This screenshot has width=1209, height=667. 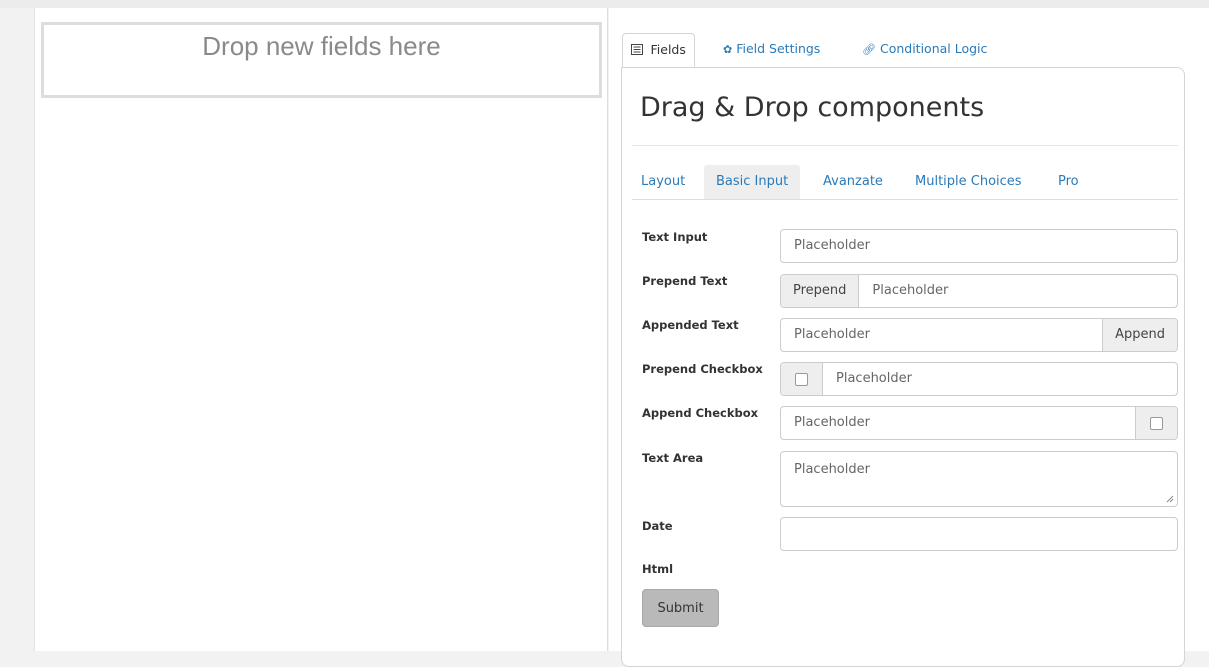 What do you see at coordinates (778, 48) in the screenshot?
I see `tab-field-settings-label: Field Settings` at bounding box center [778, 48].